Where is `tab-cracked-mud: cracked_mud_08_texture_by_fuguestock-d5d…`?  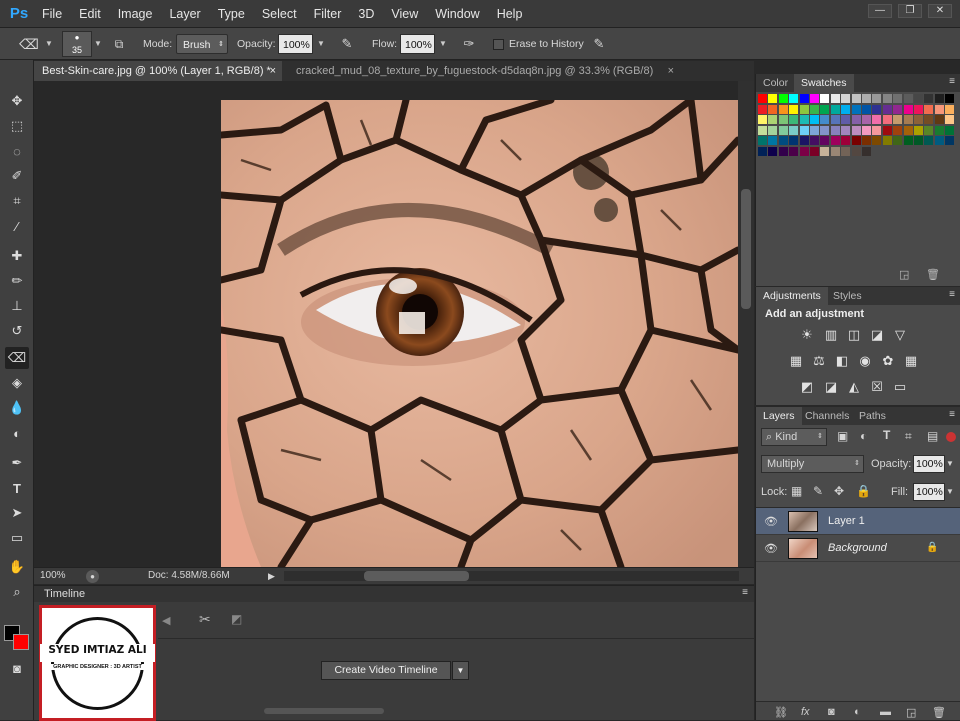 tab-cracked-mud: cracked_mud_08_texture_by_fuguestock-d5d… is located at coordinates (483, 71).